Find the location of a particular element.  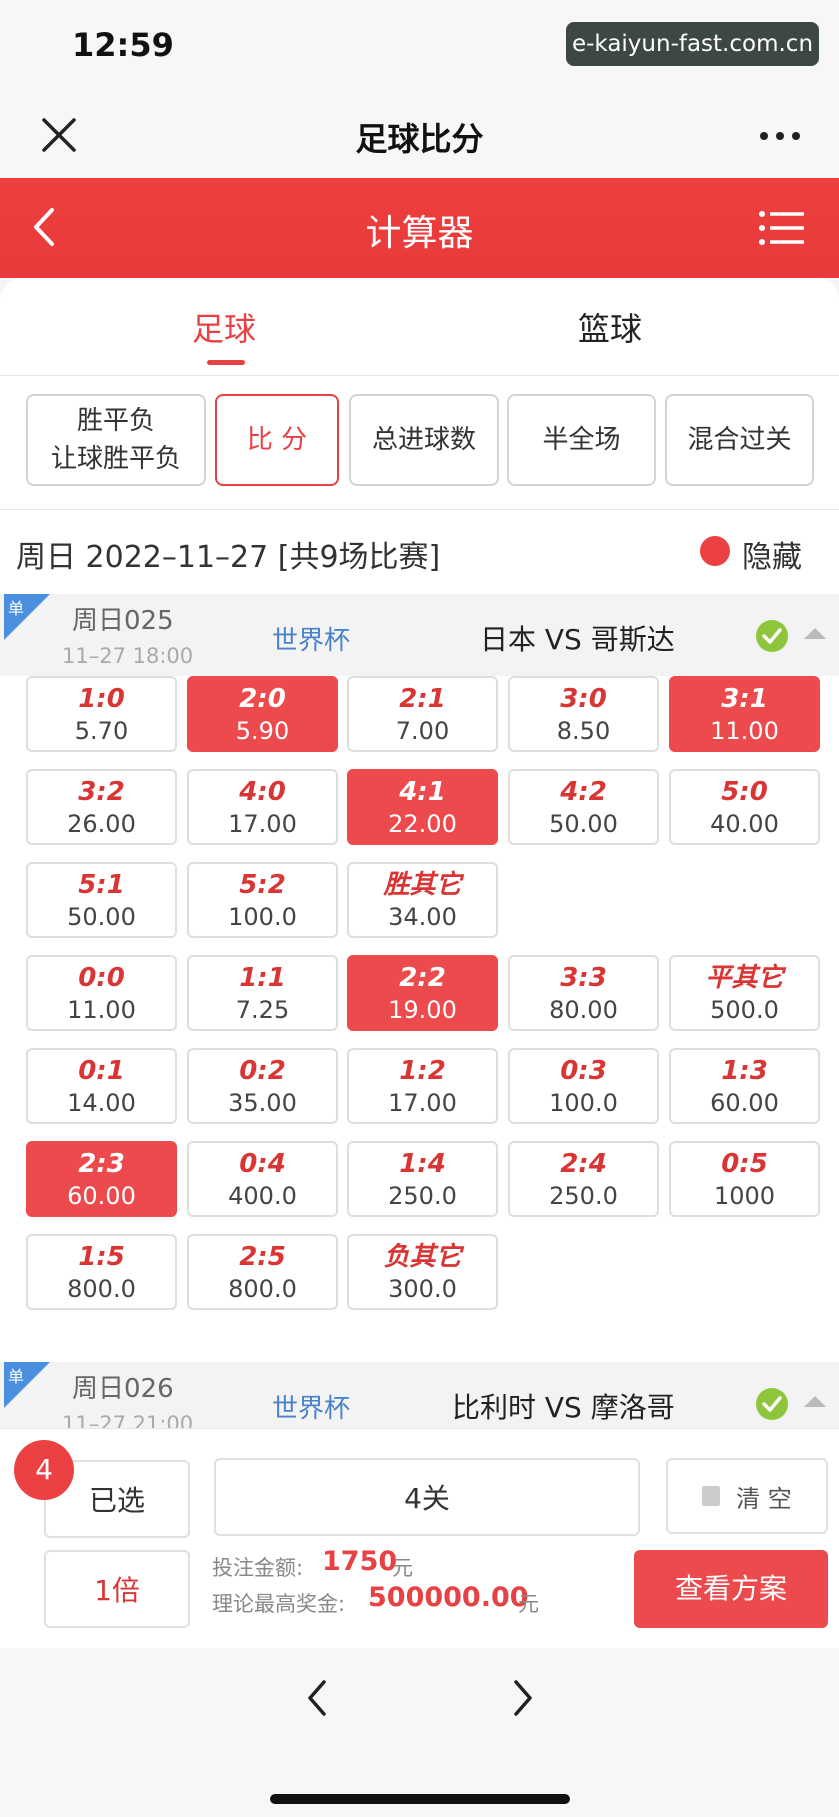

odds-value: 1000 is located at coordinates (744, 1196).